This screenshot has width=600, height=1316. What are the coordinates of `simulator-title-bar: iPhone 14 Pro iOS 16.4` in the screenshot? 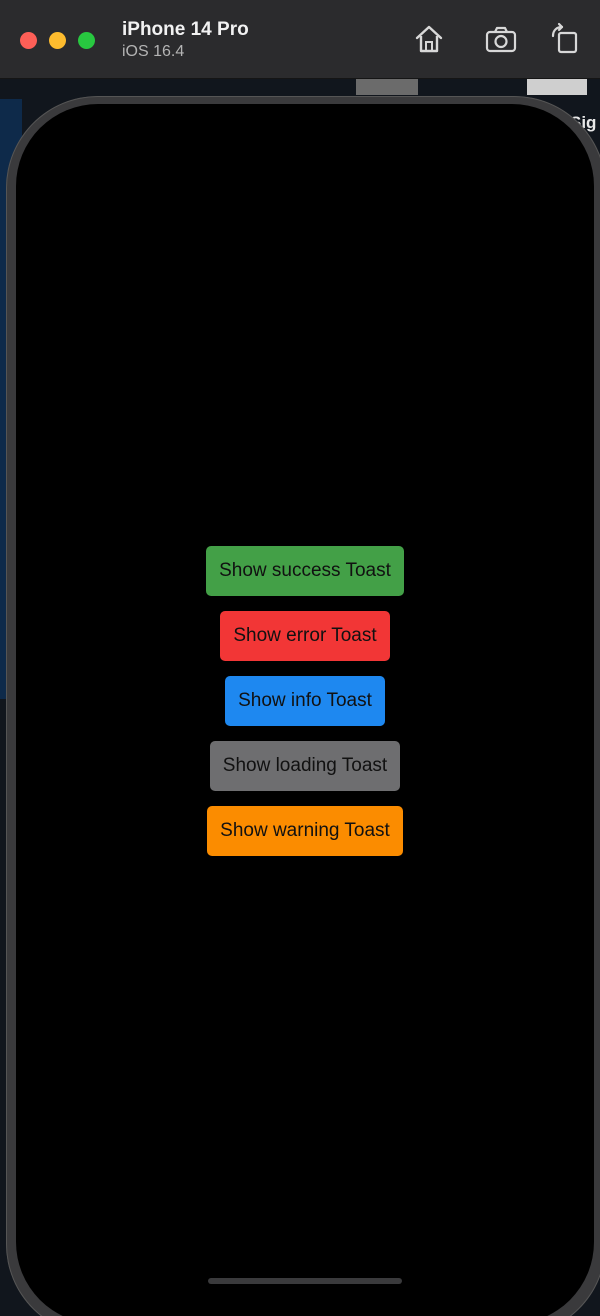 It's located at (300, 39).